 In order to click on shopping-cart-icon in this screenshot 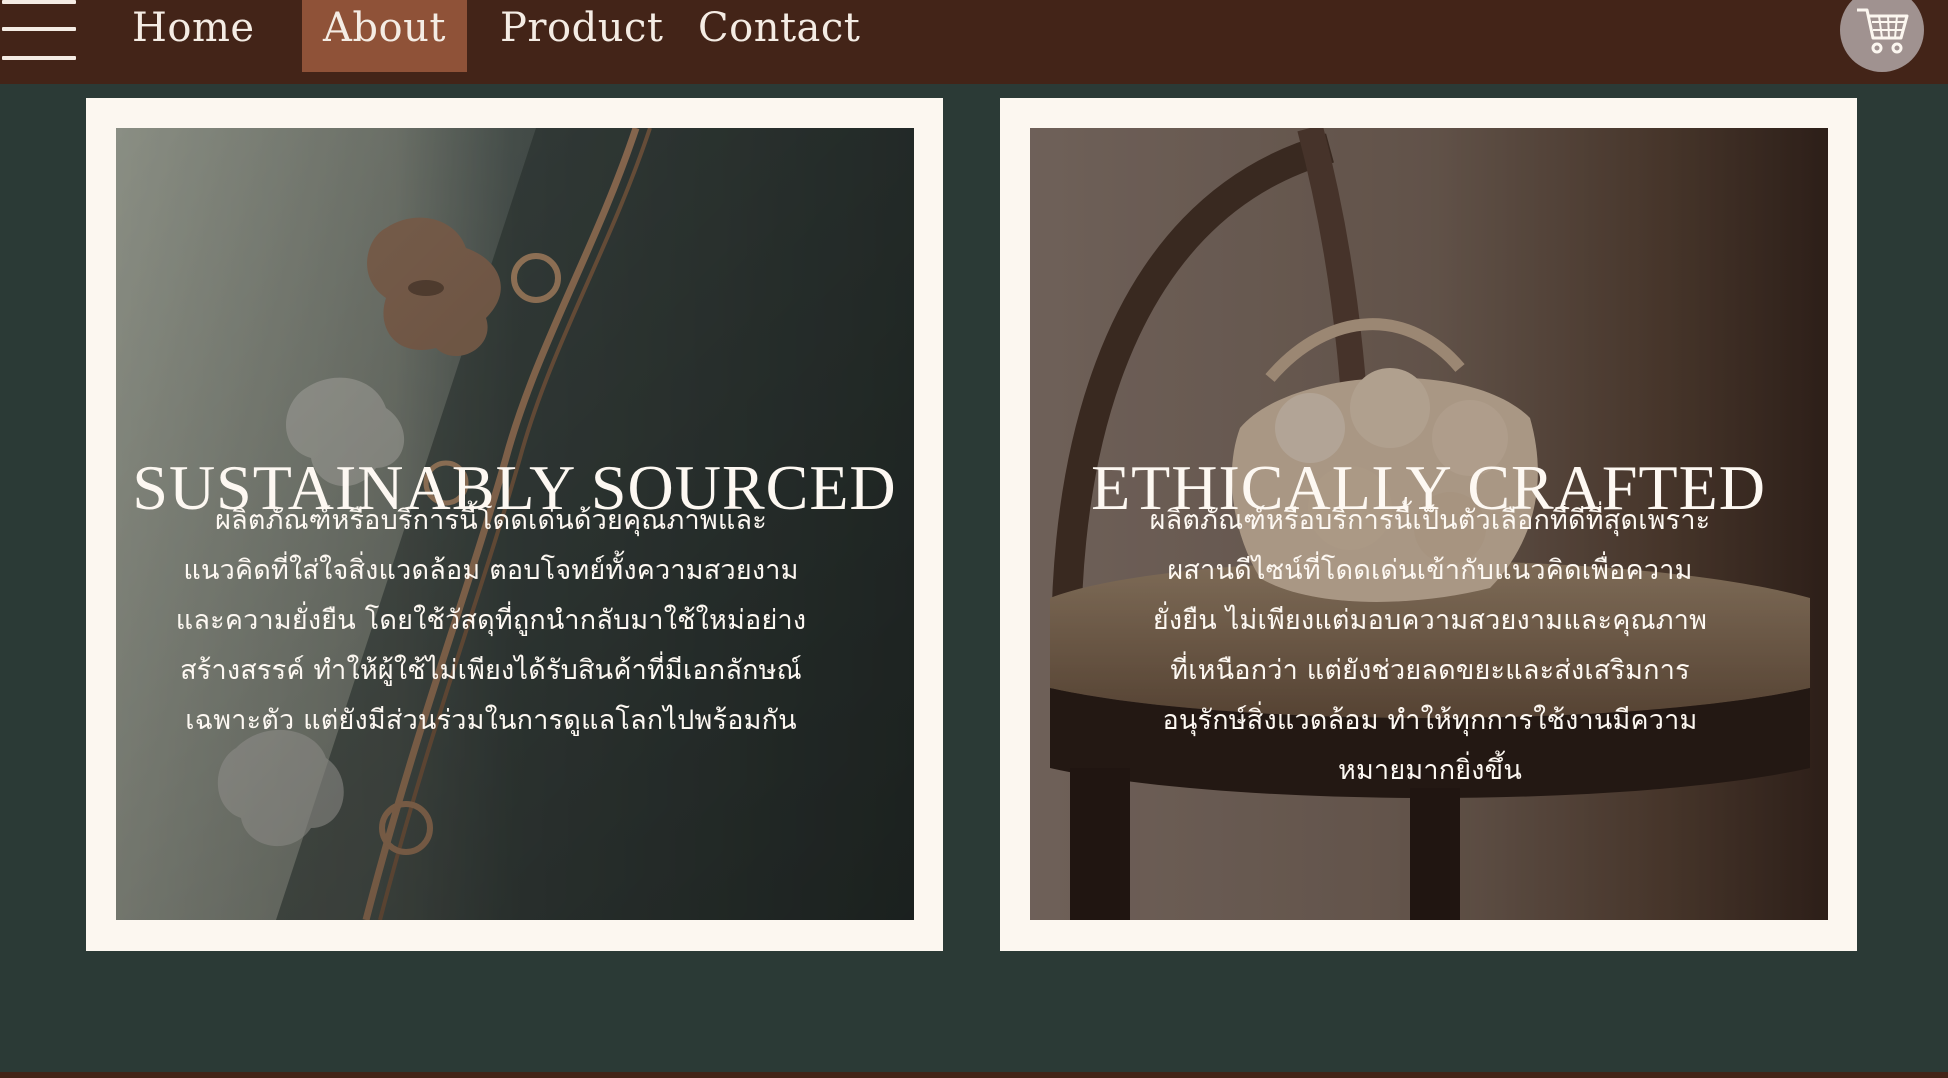, I will do `click(1883, 31)`.